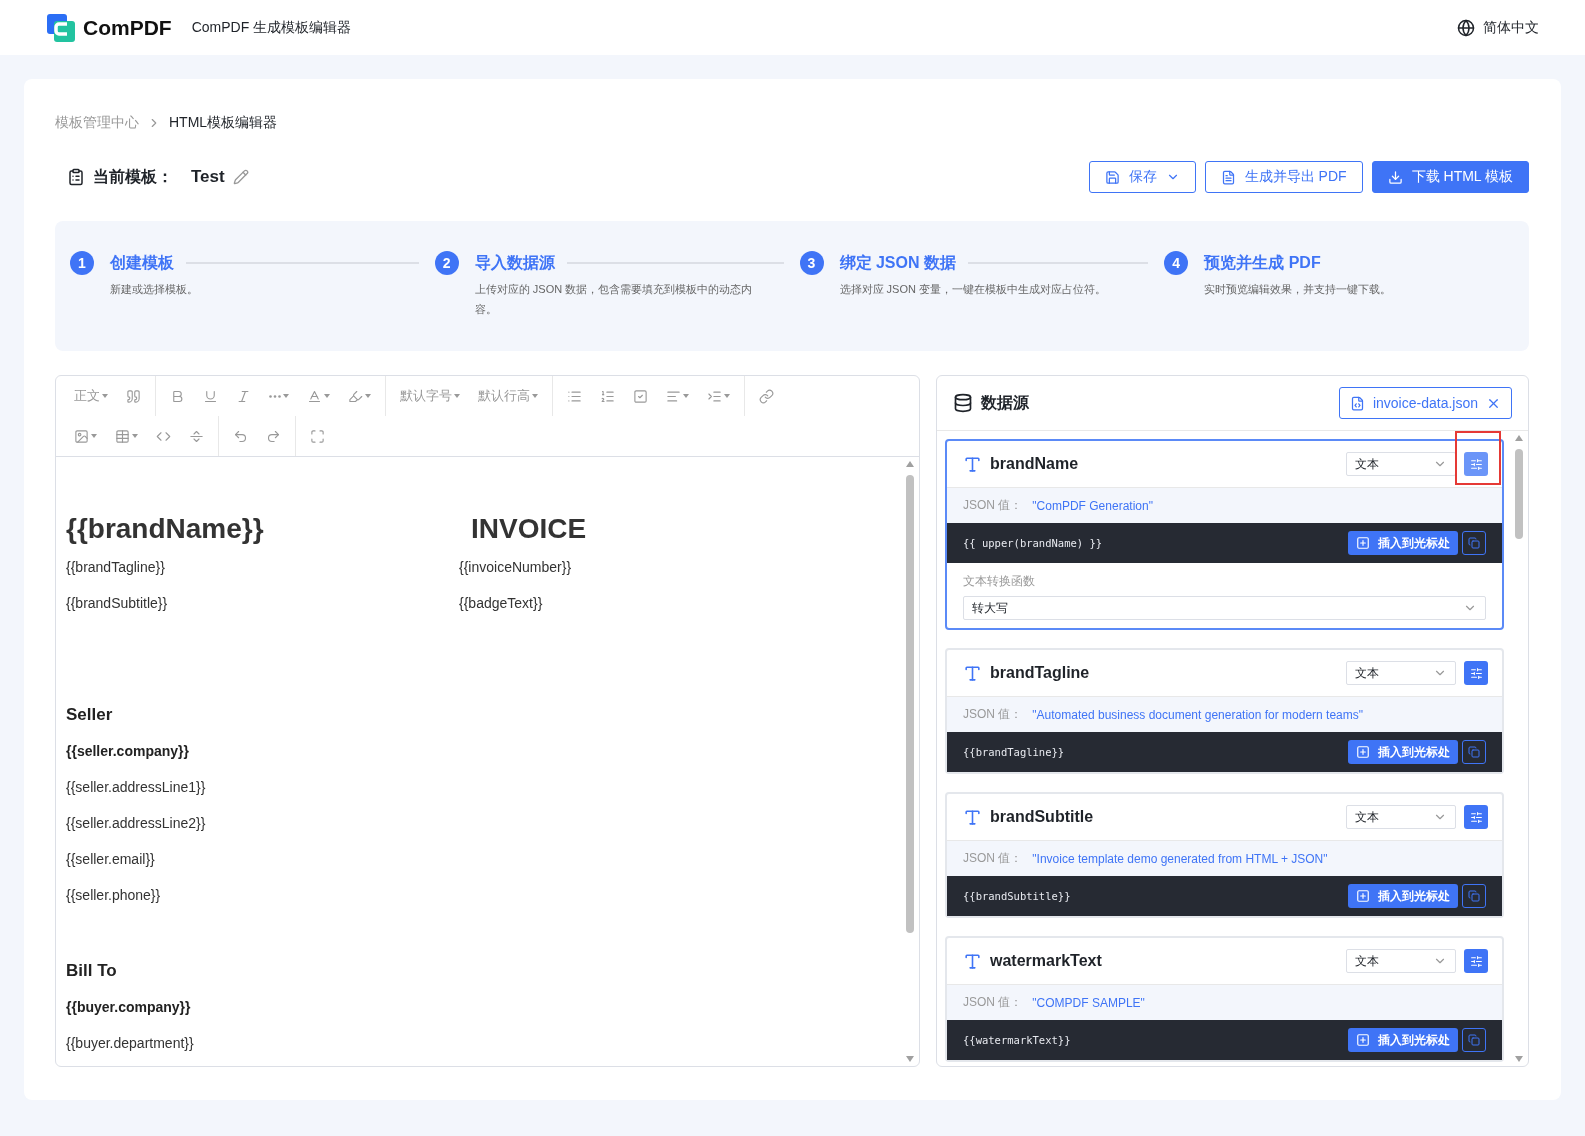 Image resolution: width=1585 pixels, height=1136 pixels. What do you see at coordinates (766, 396) in the screenshot?
I see `link-icon` at bounding box center [766, 396].